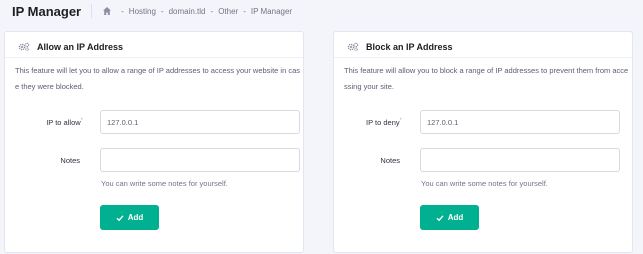 Image resolution: width=643 pixels, height=254 pixels. I want to click on home-icon, so click(107, 11).